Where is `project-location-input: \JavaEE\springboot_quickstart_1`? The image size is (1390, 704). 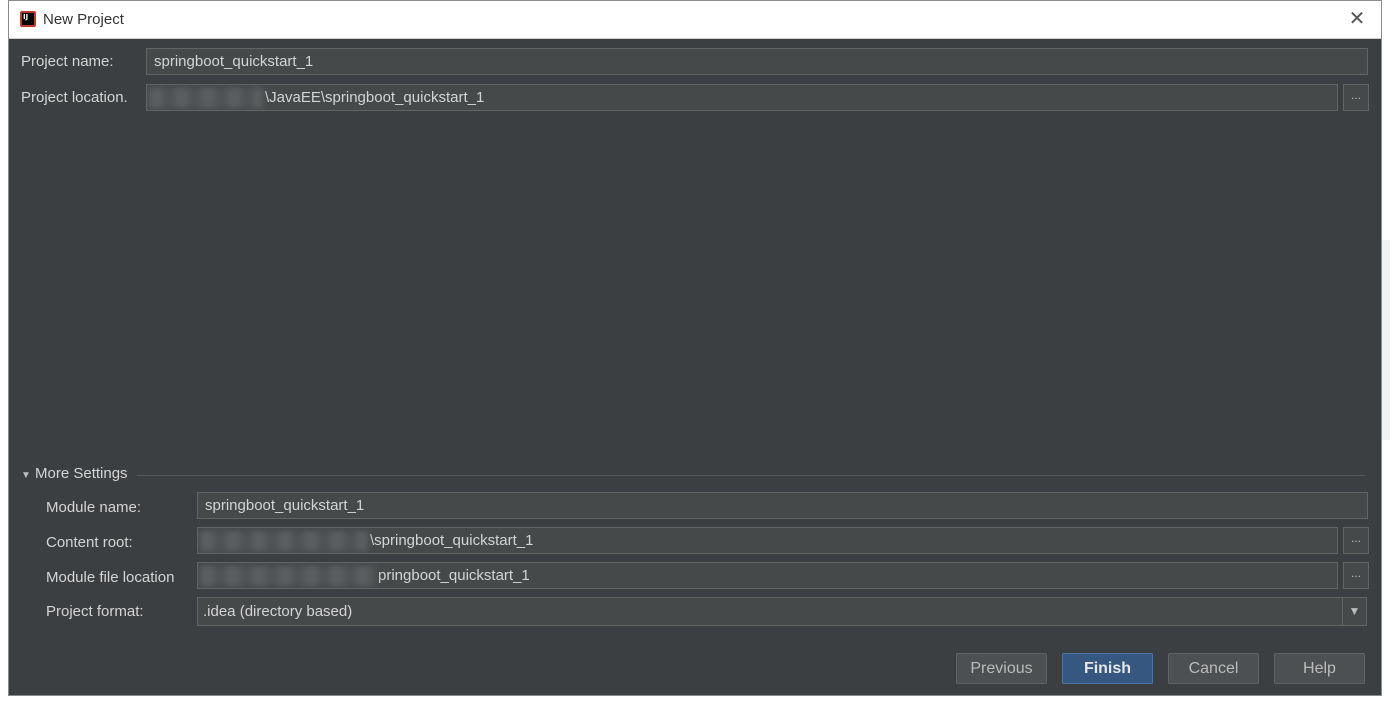
project-location-input: \JavaEE\springboot_quickstart_1 is located at coordinates (742, 97).